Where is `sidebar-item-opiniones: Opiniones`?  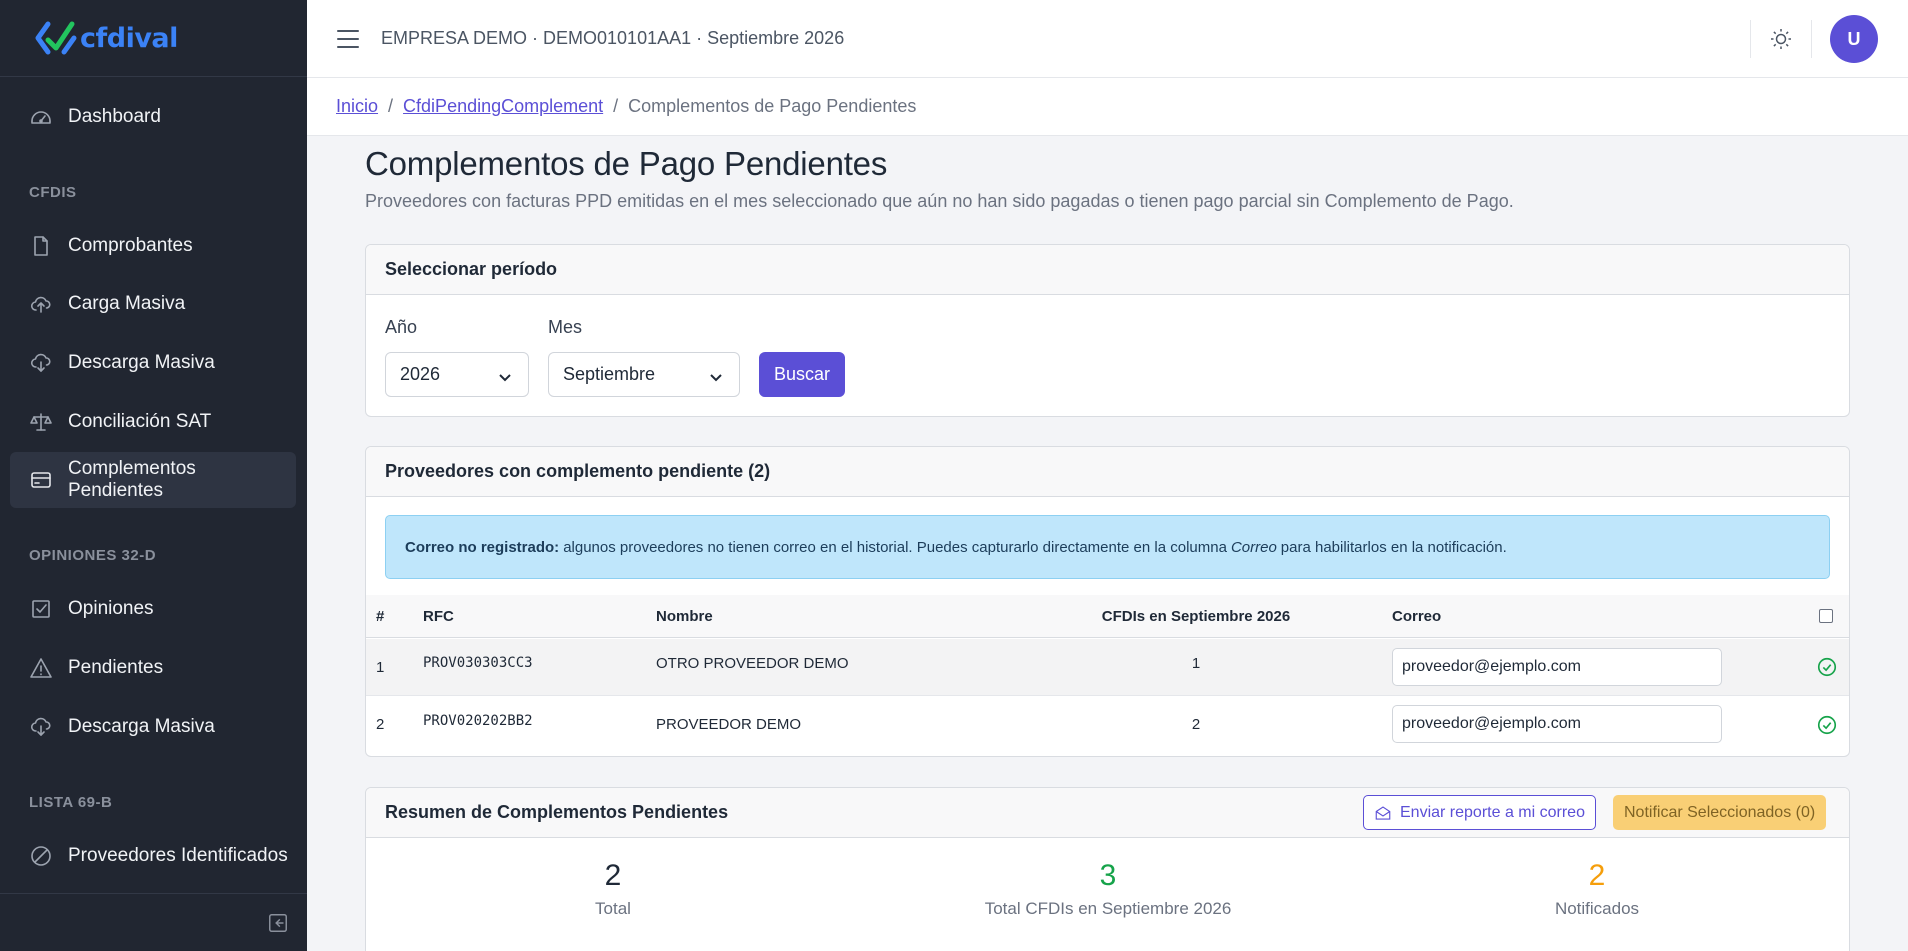 sidebar-item-opiniones: Opiniones is located at coordinates (153, 609).